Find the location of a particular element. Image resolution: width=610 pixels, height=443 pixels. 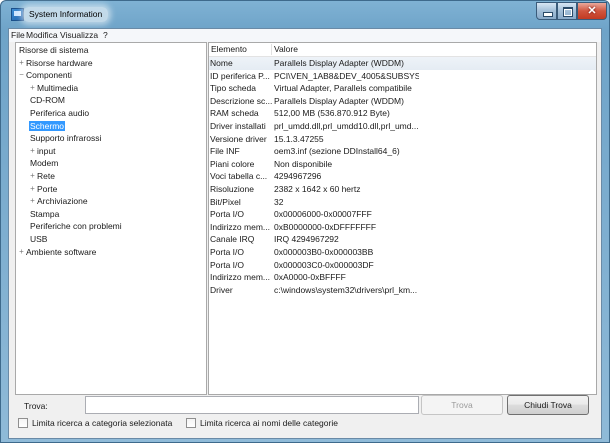

list-cell-value: 32 is located at coordinates (279, 201).